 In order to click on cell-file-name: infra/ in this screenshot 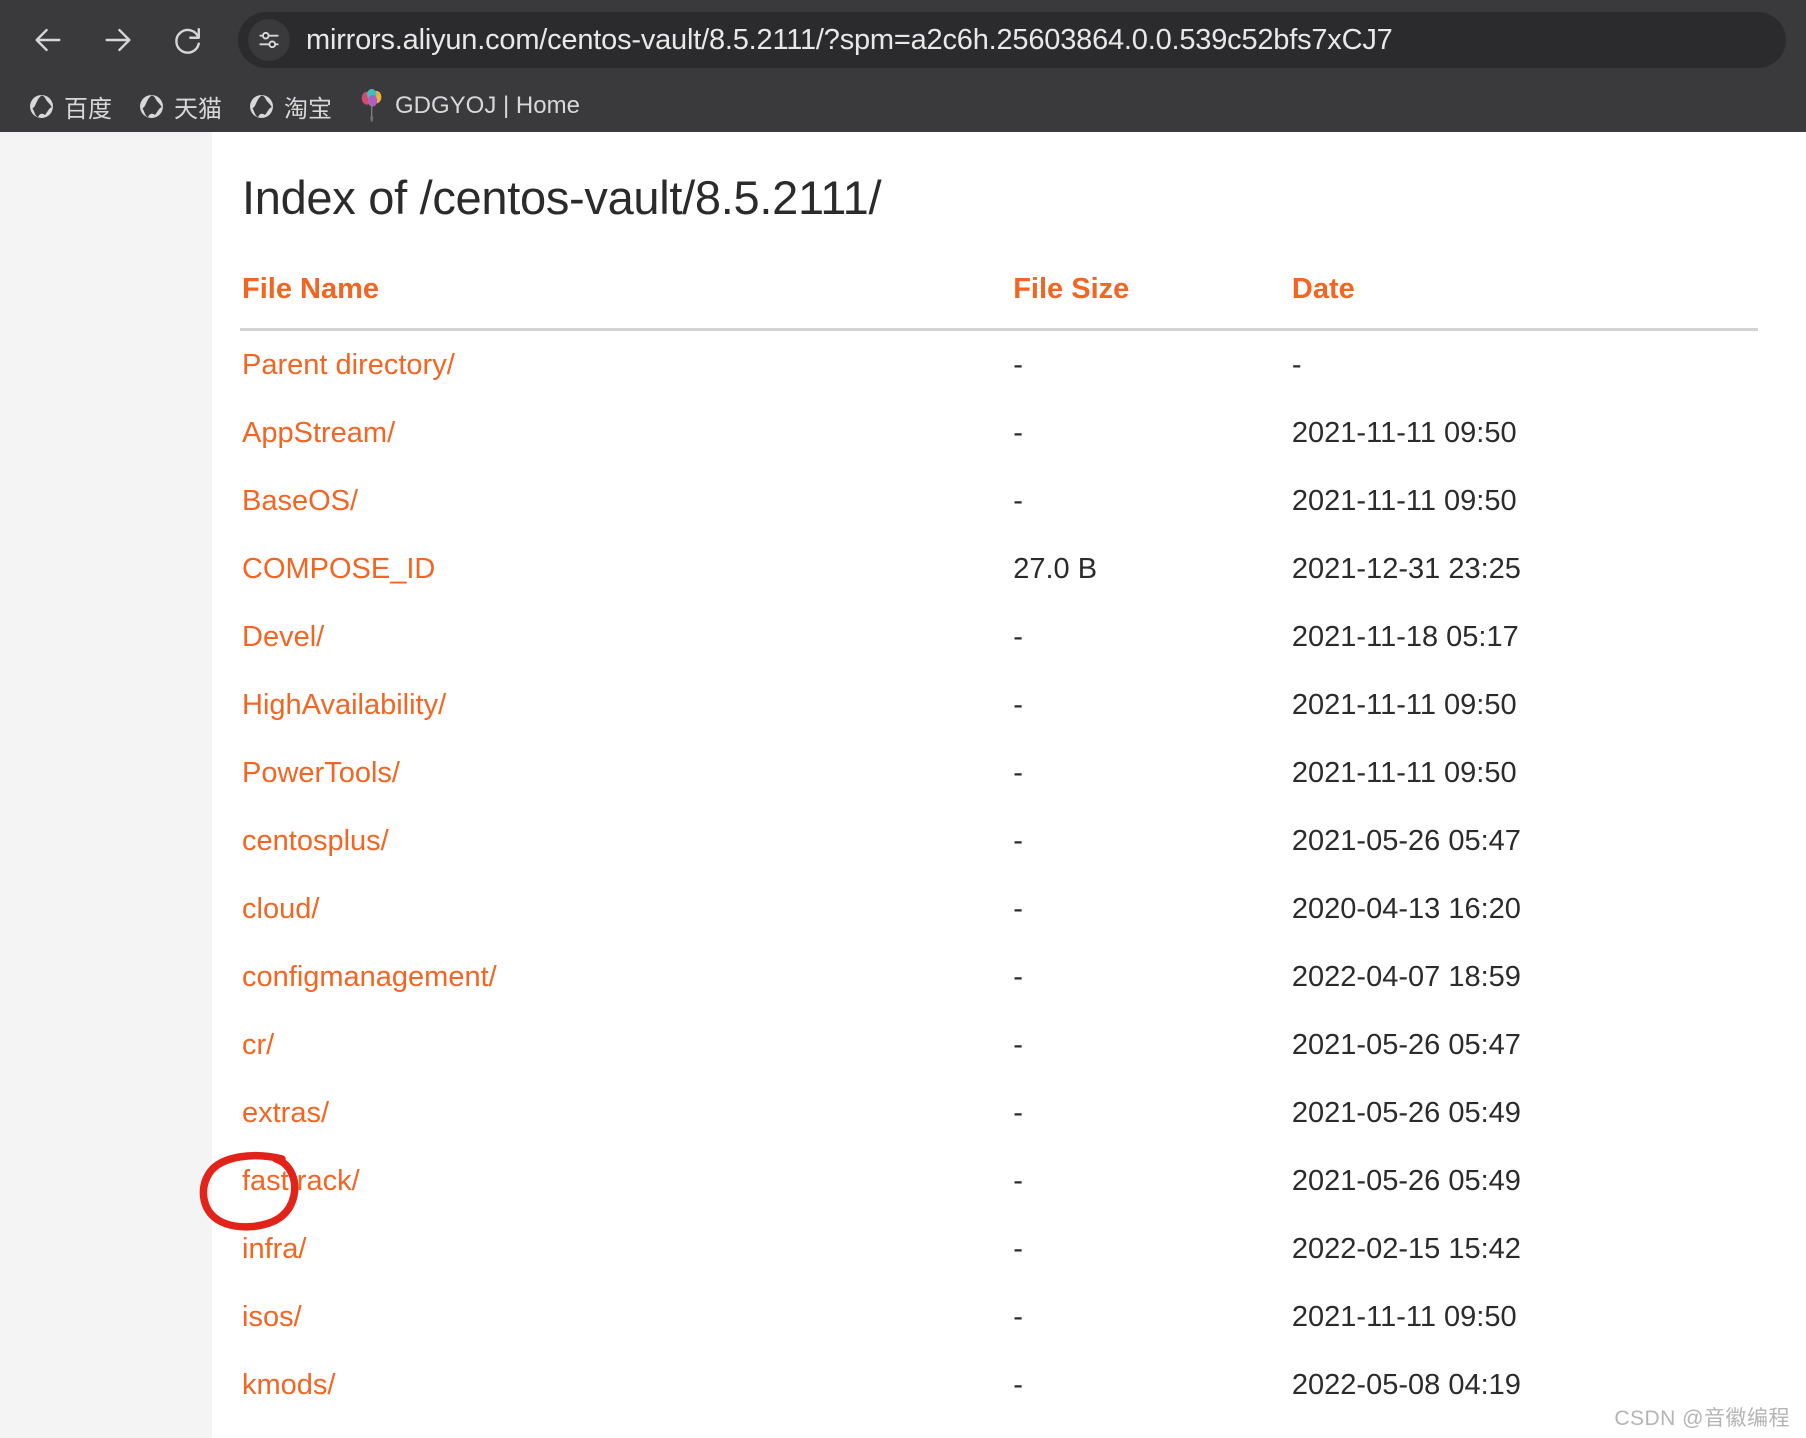, I will do `click(625, 1249)`.